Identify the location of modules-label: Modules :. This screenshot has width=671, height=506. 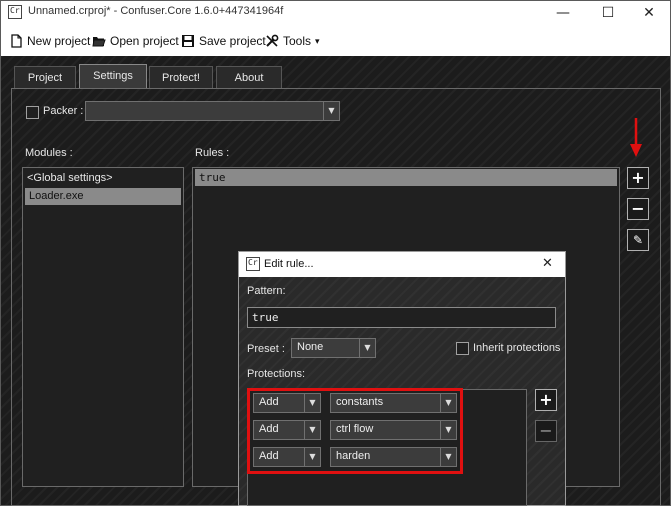
(49, 153).